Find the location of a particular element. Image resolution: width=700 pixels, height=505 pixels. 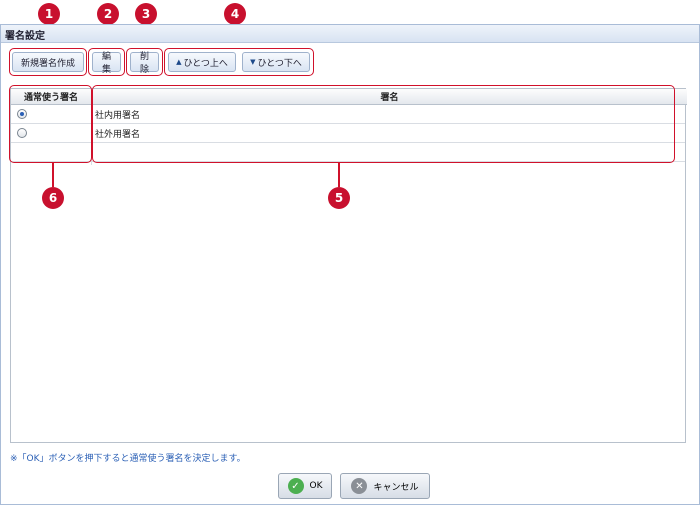

delete-button: 削除 is located at coordinates (144, 63).